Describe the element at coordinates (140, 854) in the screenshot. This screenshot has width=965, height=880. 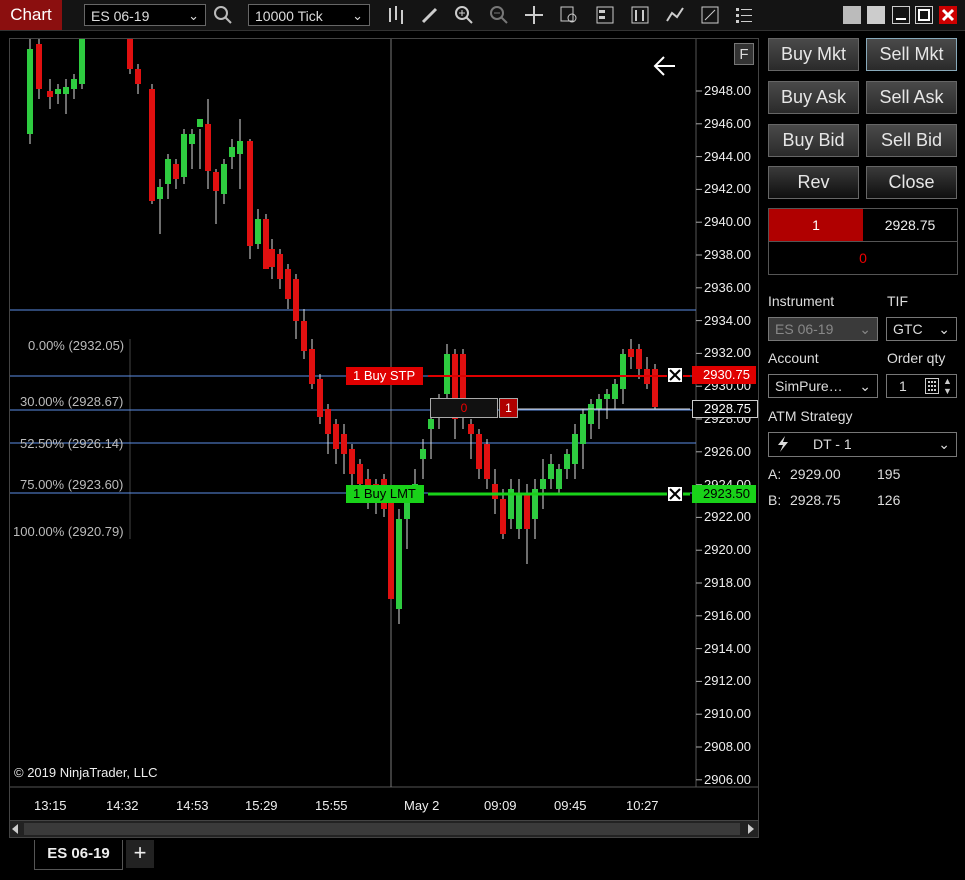
I see `add-tab-button: +` at that location.